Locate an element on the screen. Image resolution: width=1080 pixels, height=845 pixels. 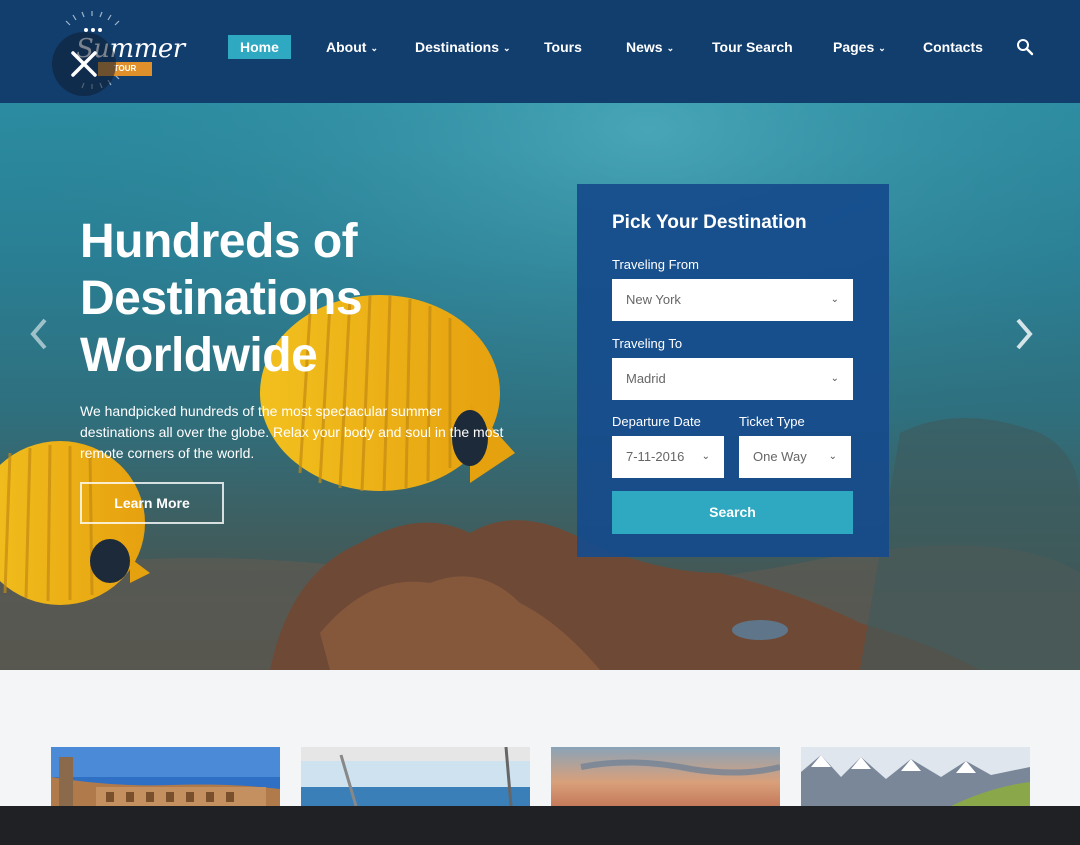
hero-title: Hundreds of Destinations Worldwide is located at coordinates (260, 298).